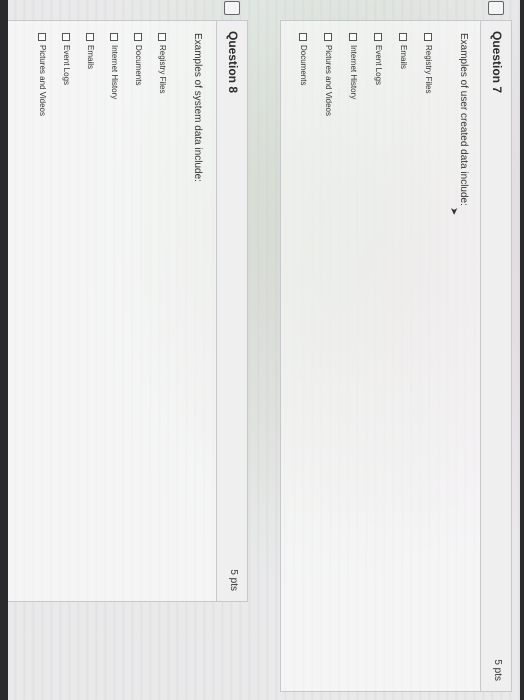  I want to click on q8-option-event-logs: Event Logs, so click(66, 59).